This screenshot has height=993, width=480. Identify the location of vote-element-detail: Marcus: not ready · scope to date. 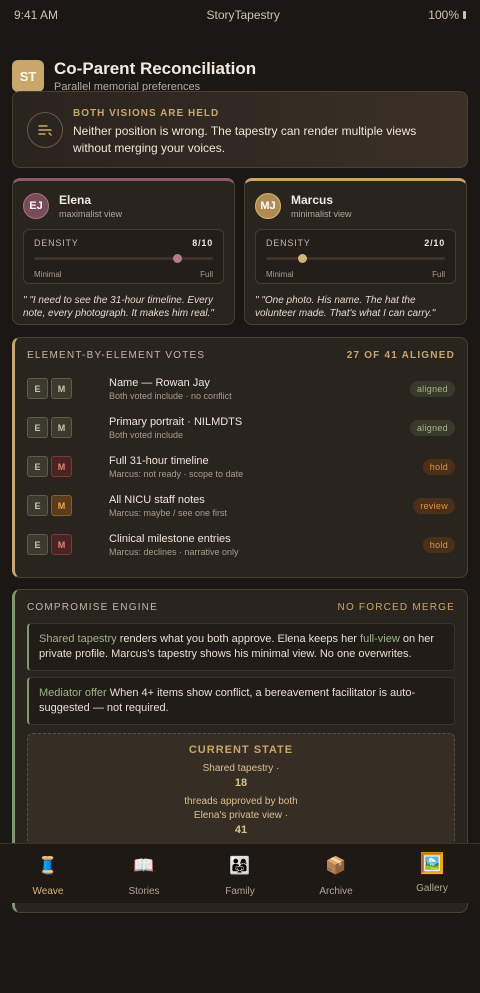
(176, 473).